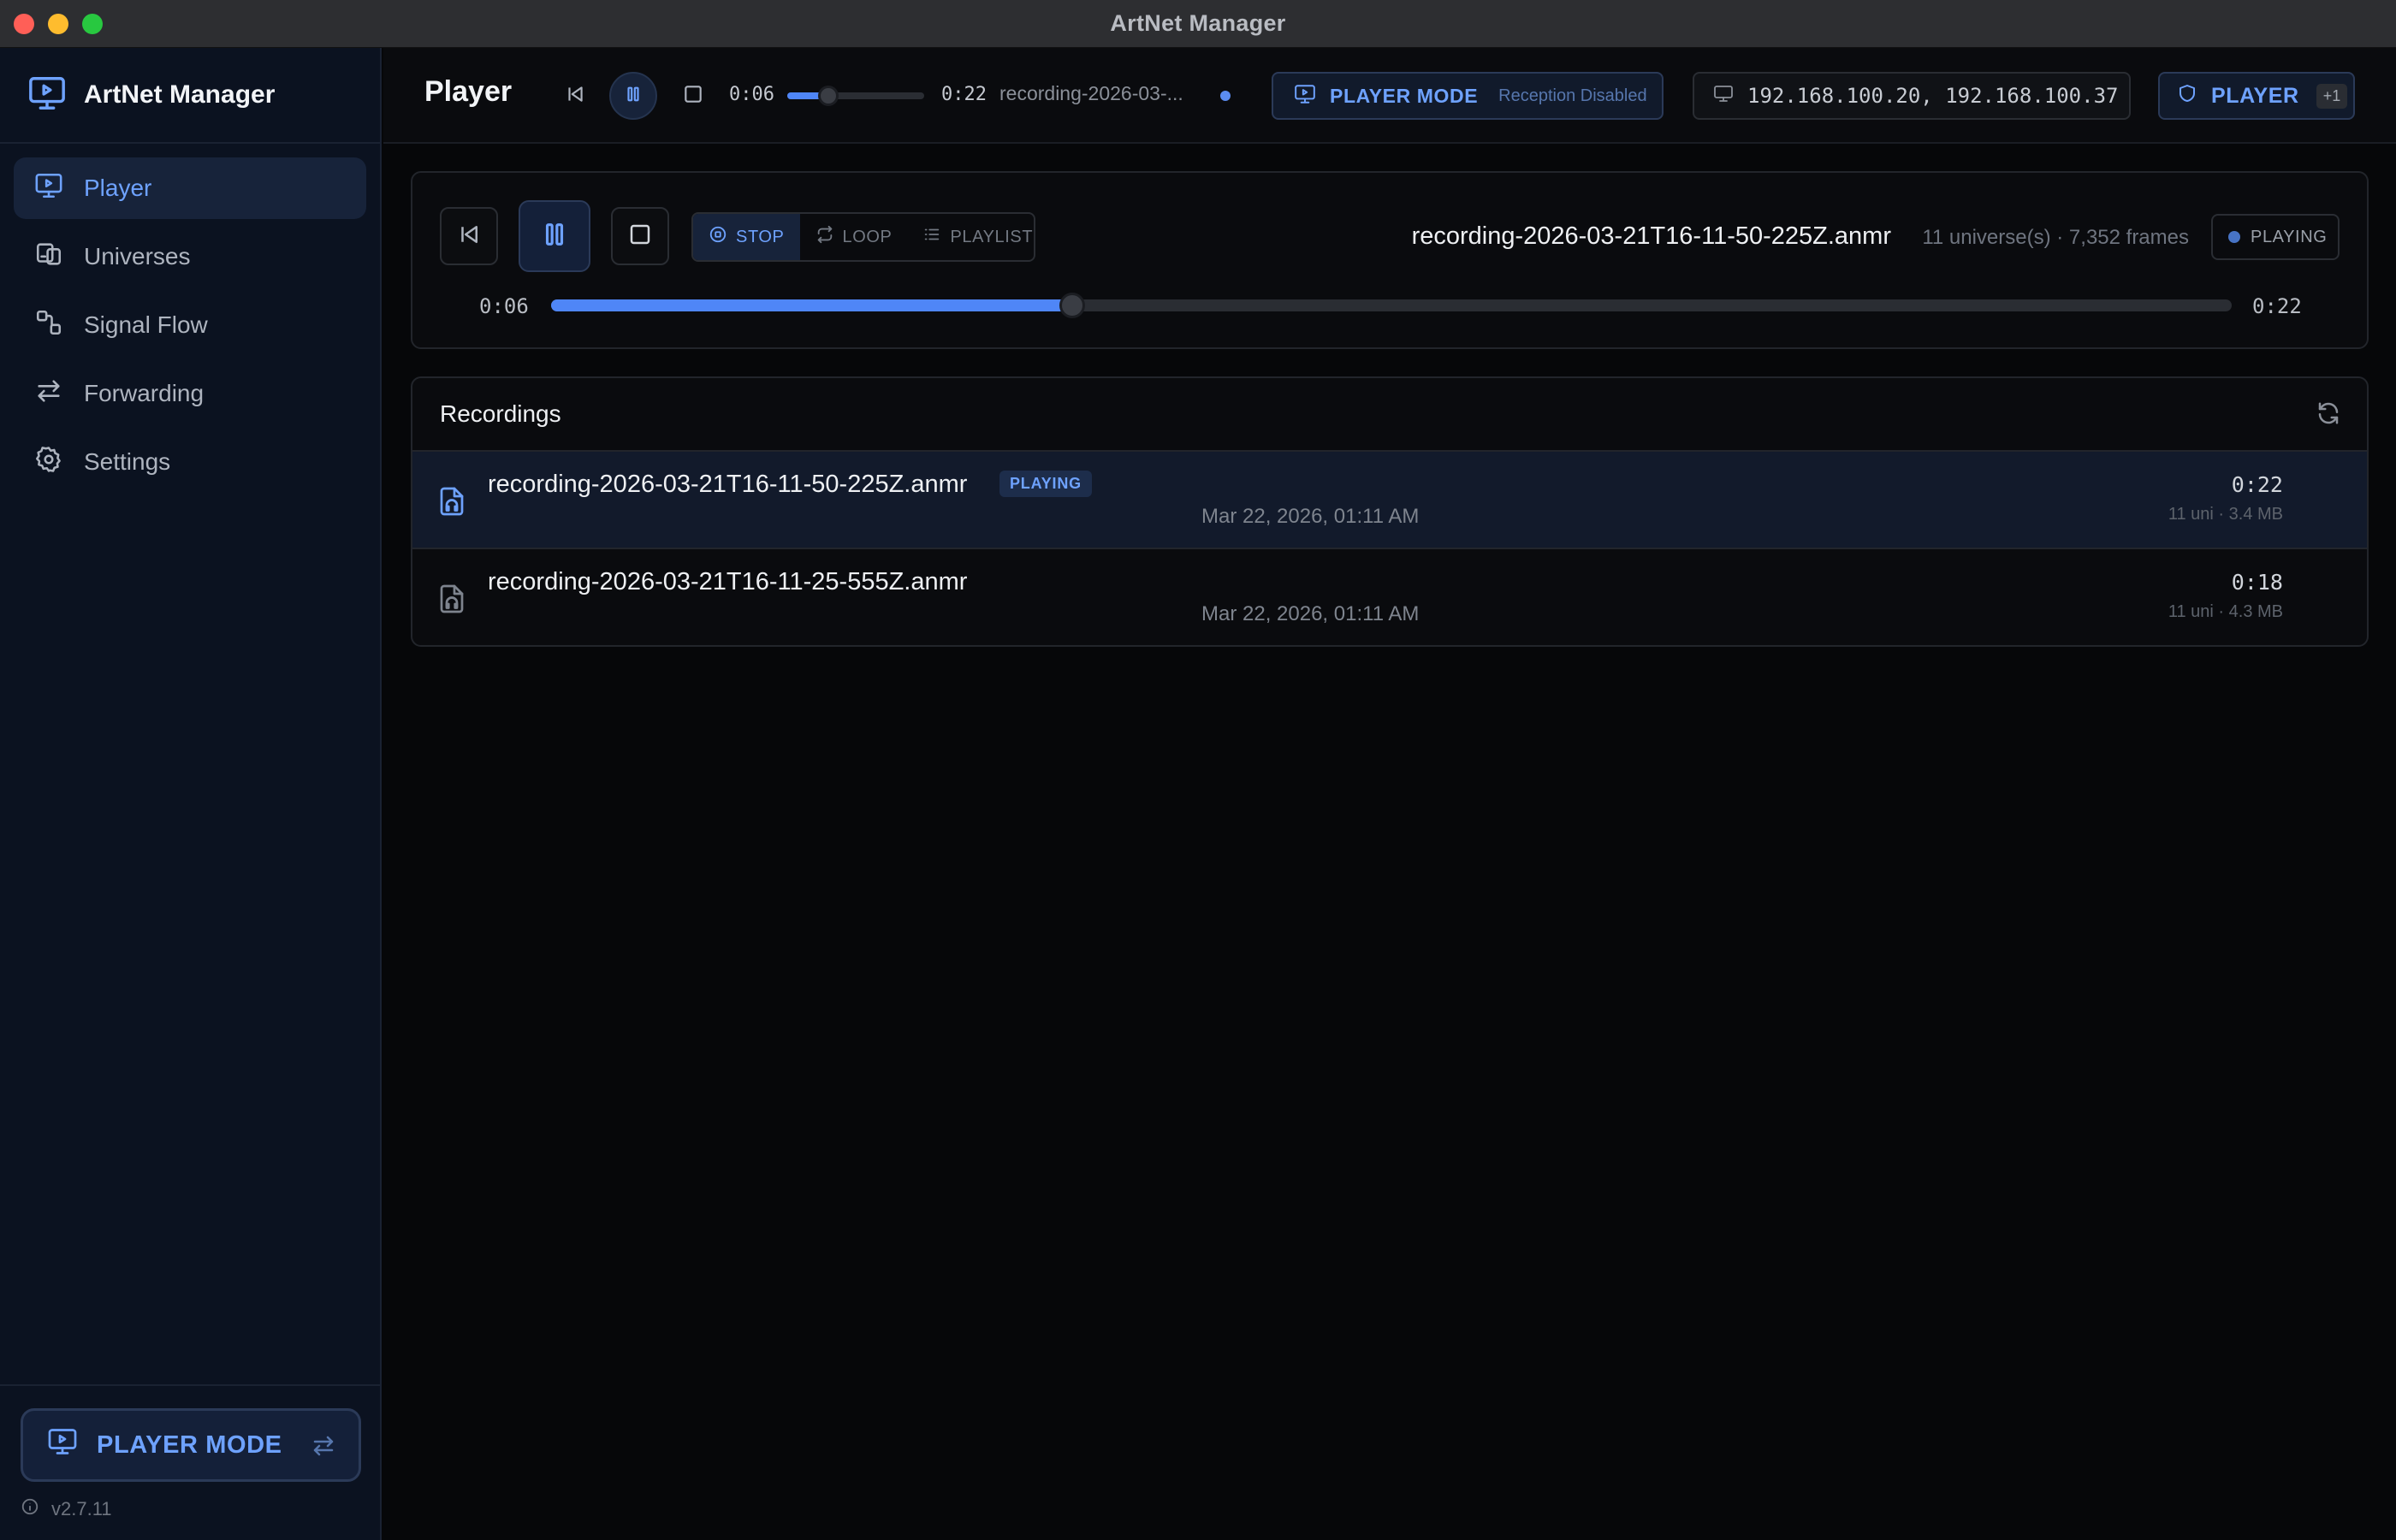 The width and height of the screenshot is (2396, 1540). What do you see at coordinates (30, 1509) in the screenshot?
I see `info-icon` at bounding box center [30, 1509].